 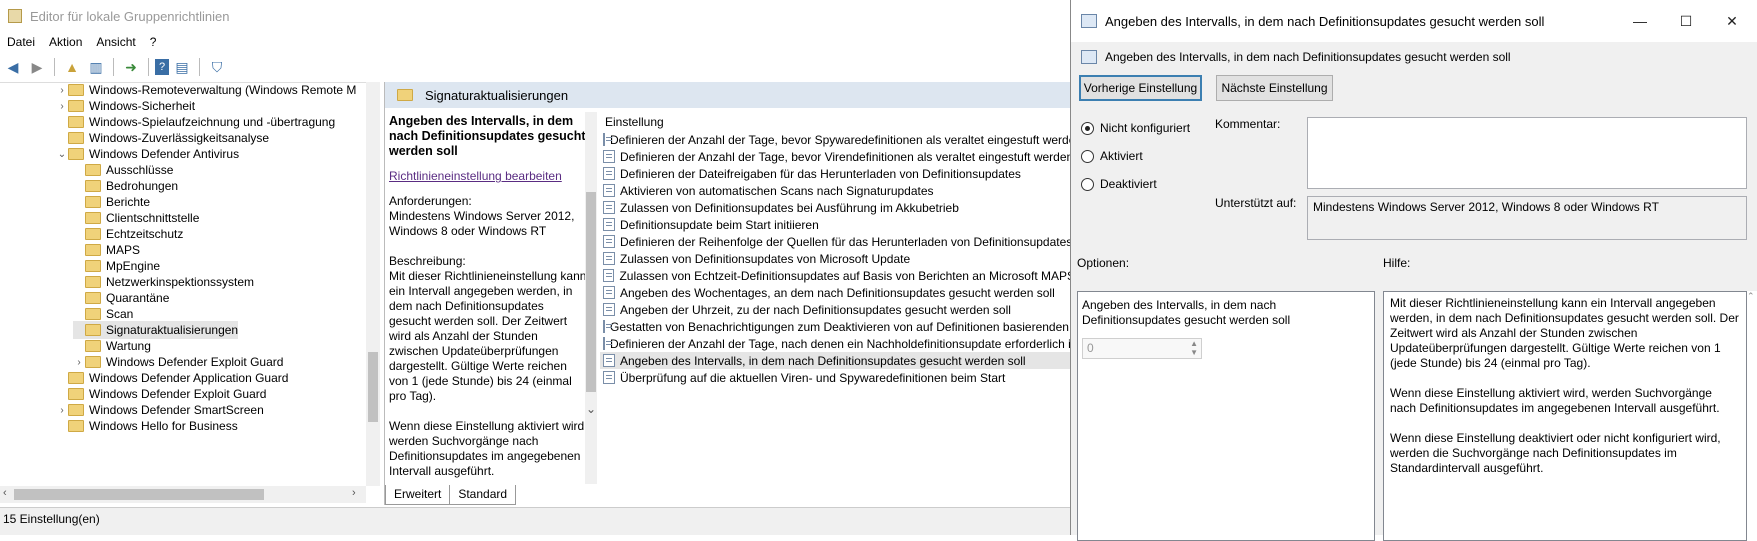 What do you see at coordinates (837, 121) in the screenshot?
I see `settings-column-header: Einstellung` at bounding box center [837, 121].